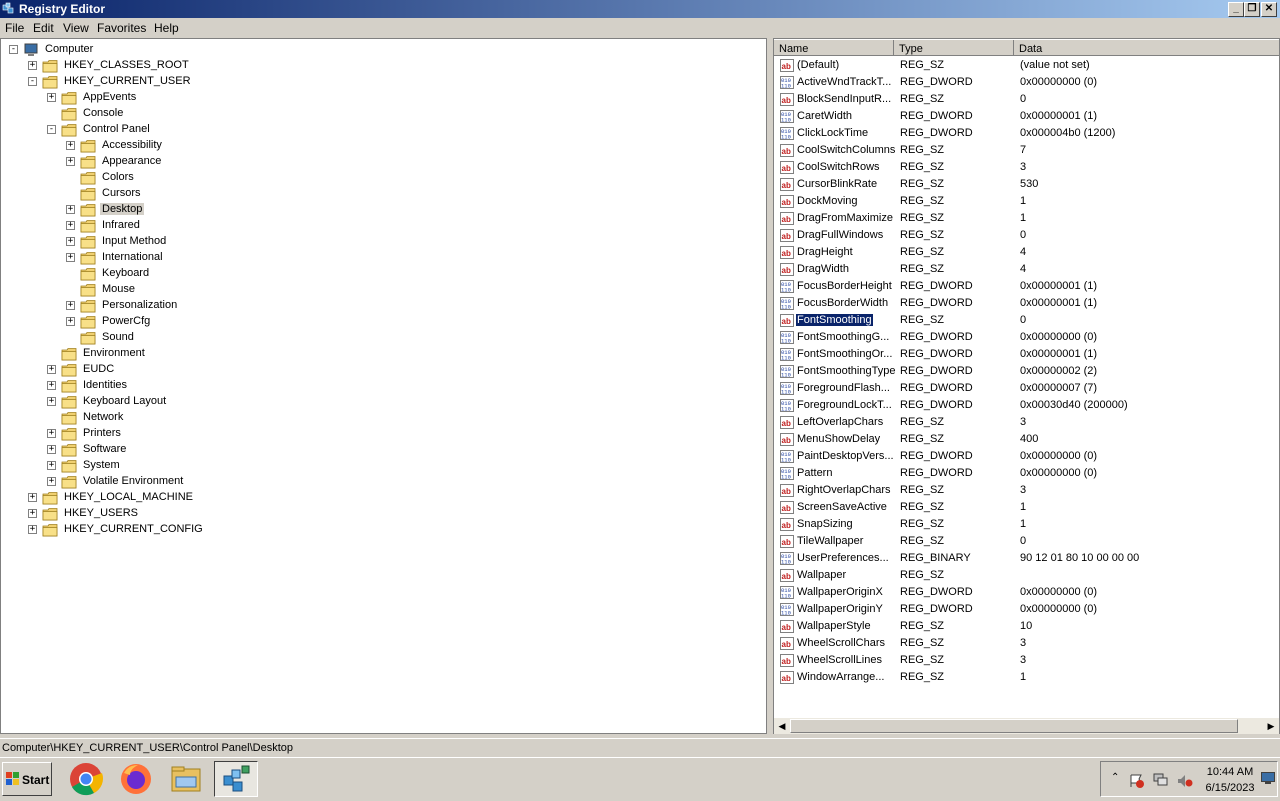  I want to click on value-row: 010 110 Pattern REG_DWORD 0x00000000 (0), so click(1024, 473).